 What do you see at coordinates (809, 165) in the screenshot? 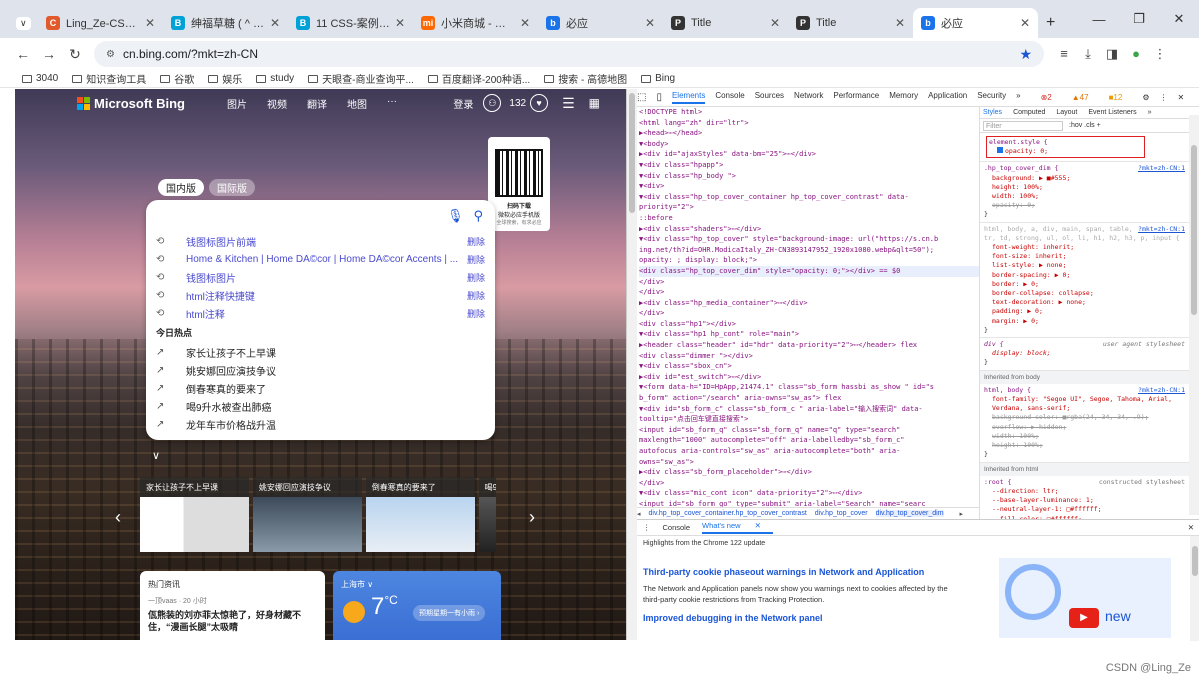
I see `dom-node-line: ▼<div class="hpapp">` at bounding box center [809, 165].